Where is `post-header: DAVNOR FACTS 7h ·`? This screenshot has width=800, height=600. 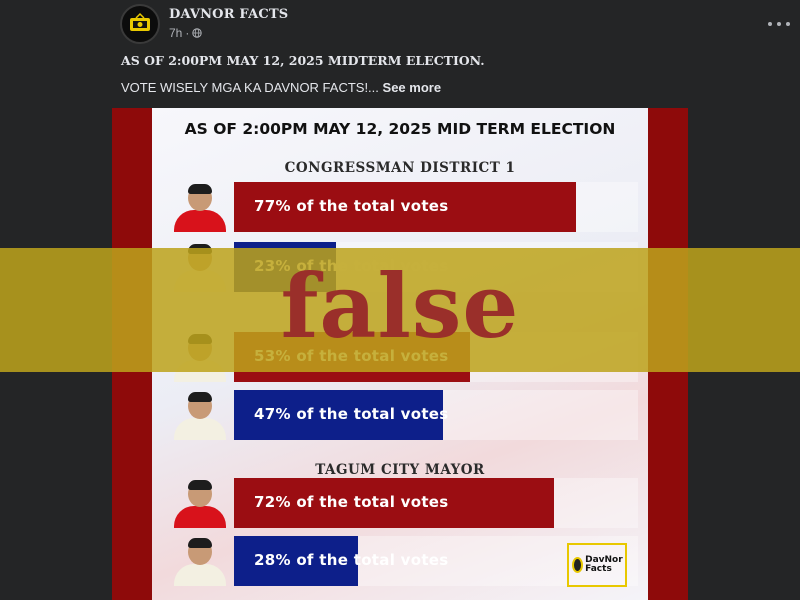 post-header: DAVNOR FACTS 7h · is located at coordinates (455, 24).